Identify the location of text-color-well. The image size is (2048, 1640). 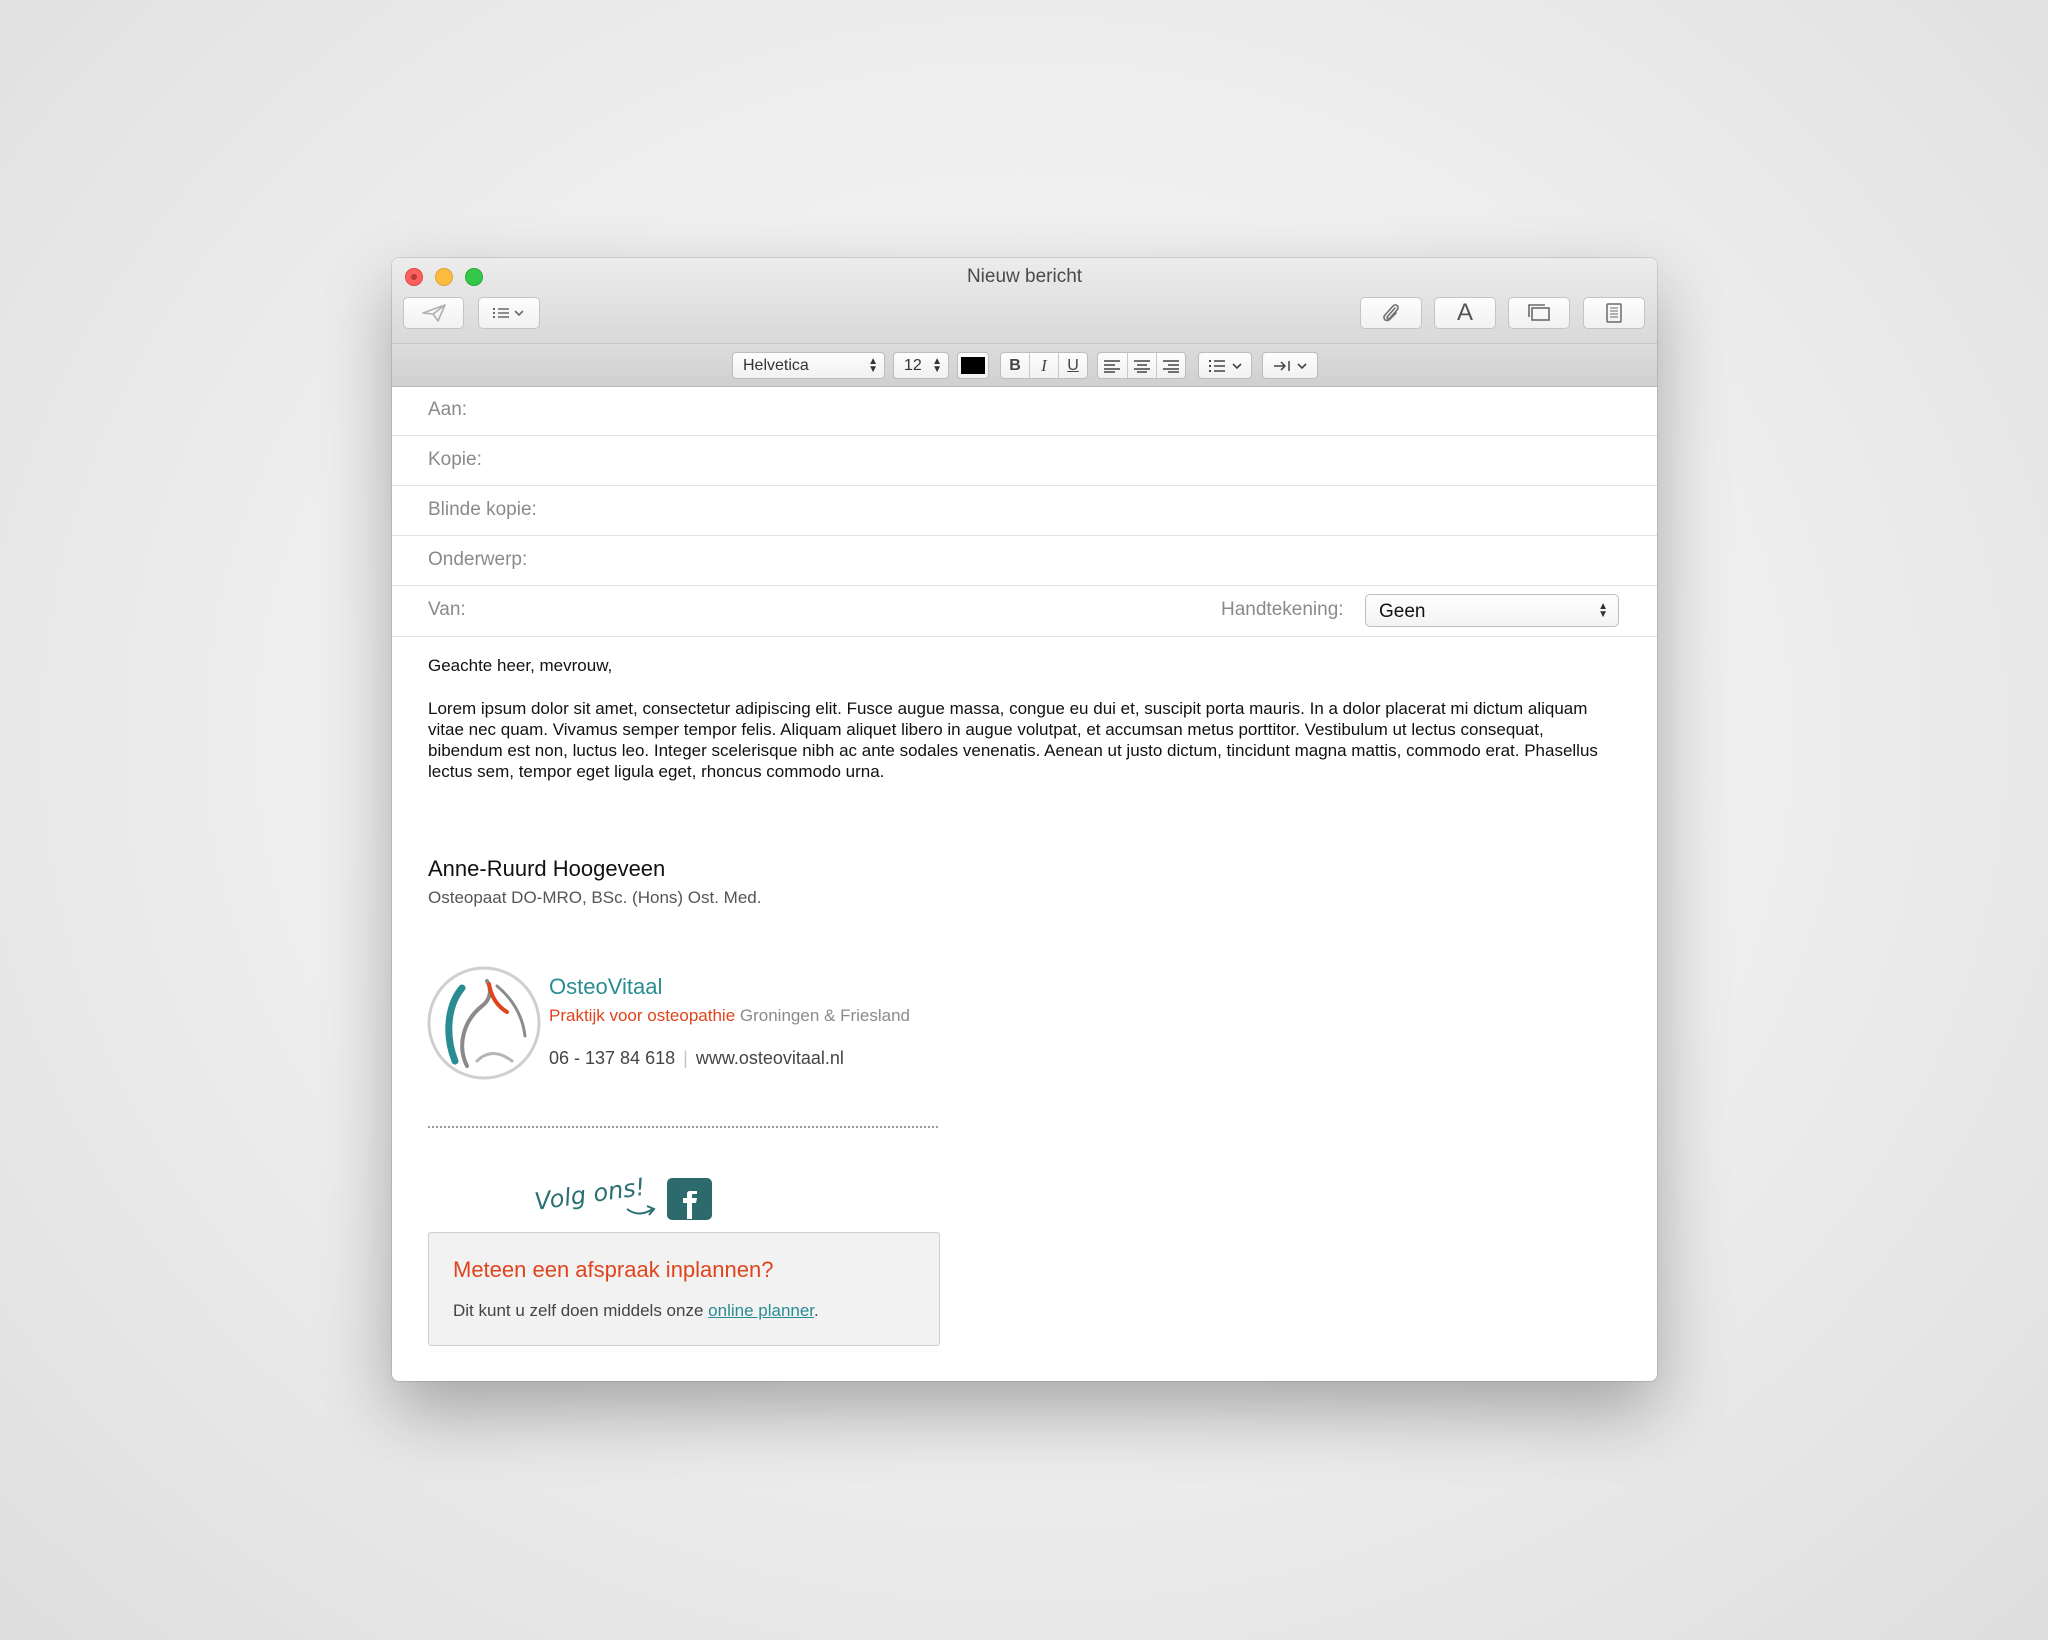
(973, 365).